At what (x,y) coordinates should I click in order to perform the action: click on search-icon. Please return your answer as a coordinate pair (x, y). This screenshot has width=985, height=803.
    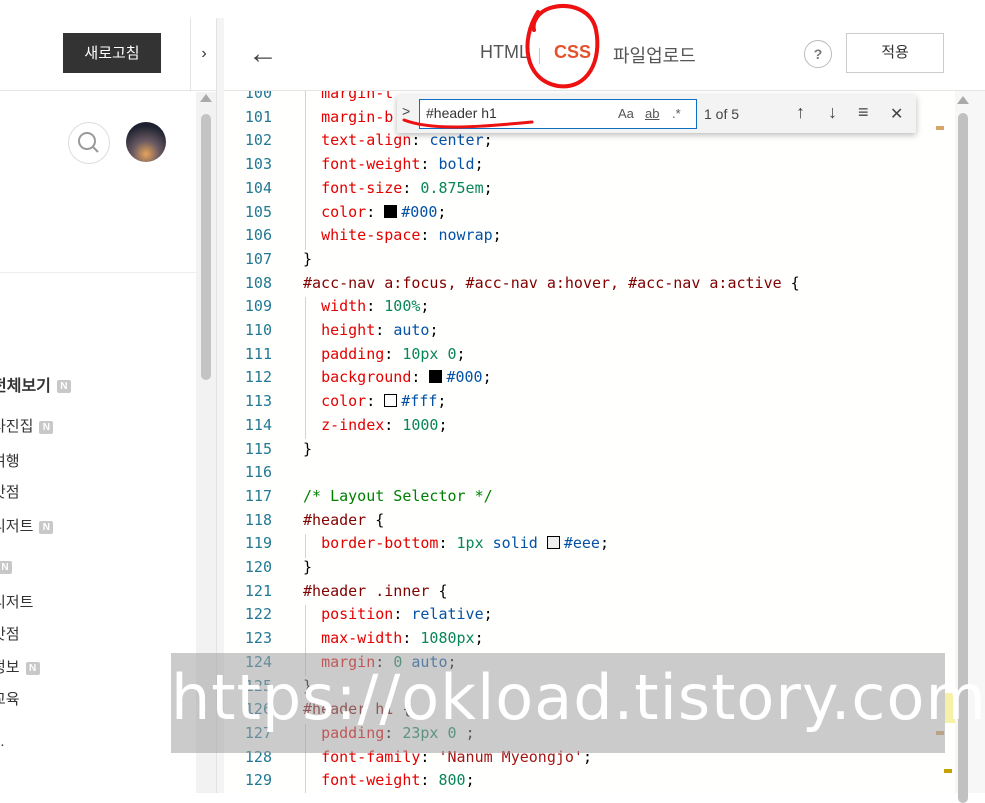
    Looking at the image, I should click on (88, 142).